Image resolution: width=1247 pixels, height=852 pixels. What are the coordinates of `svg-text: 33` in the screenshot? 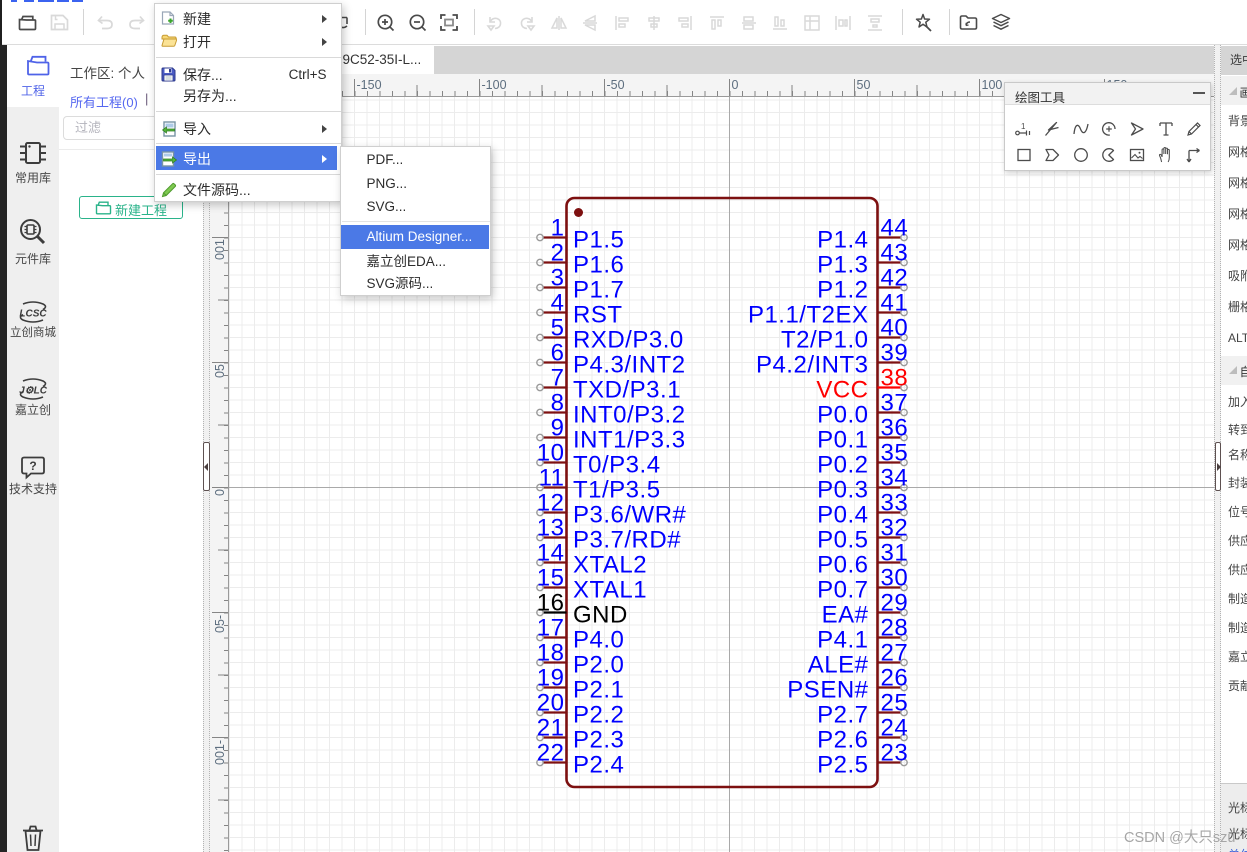 It's located at (895, 503).